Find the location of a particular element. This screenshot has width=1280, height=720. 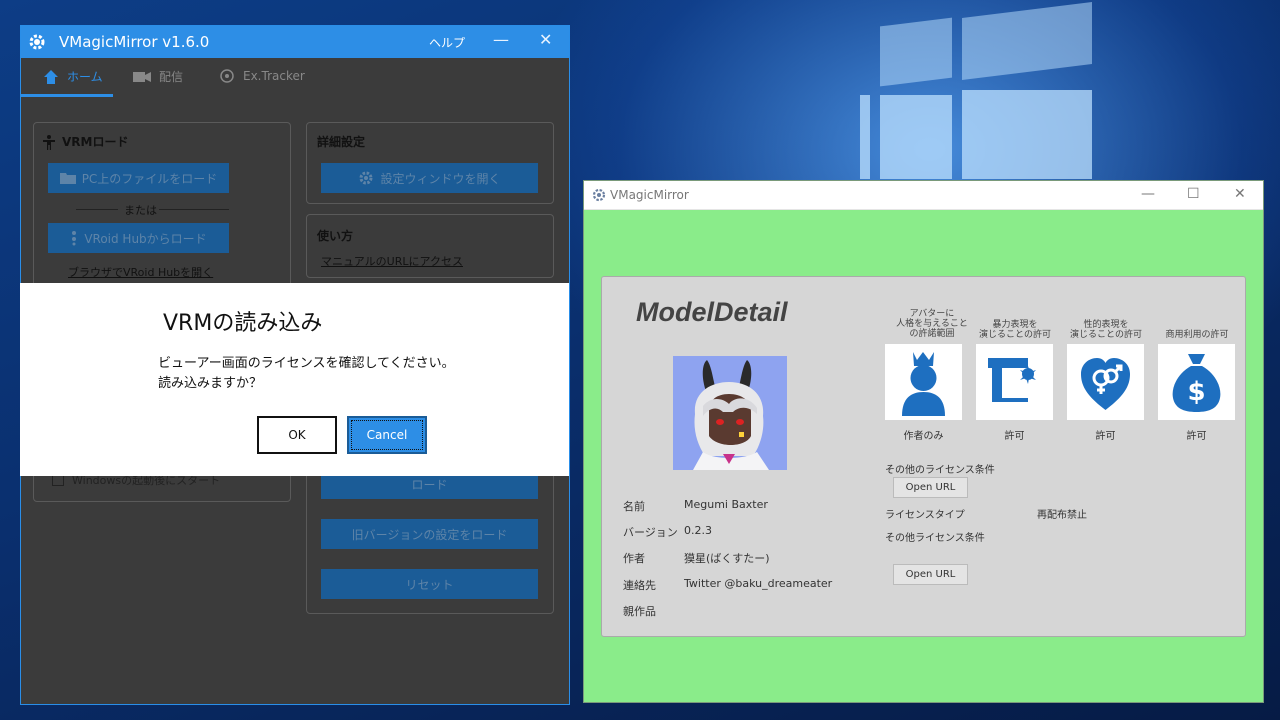

model-detail-heading: ModelDetail is located at coordinates (712, 312).